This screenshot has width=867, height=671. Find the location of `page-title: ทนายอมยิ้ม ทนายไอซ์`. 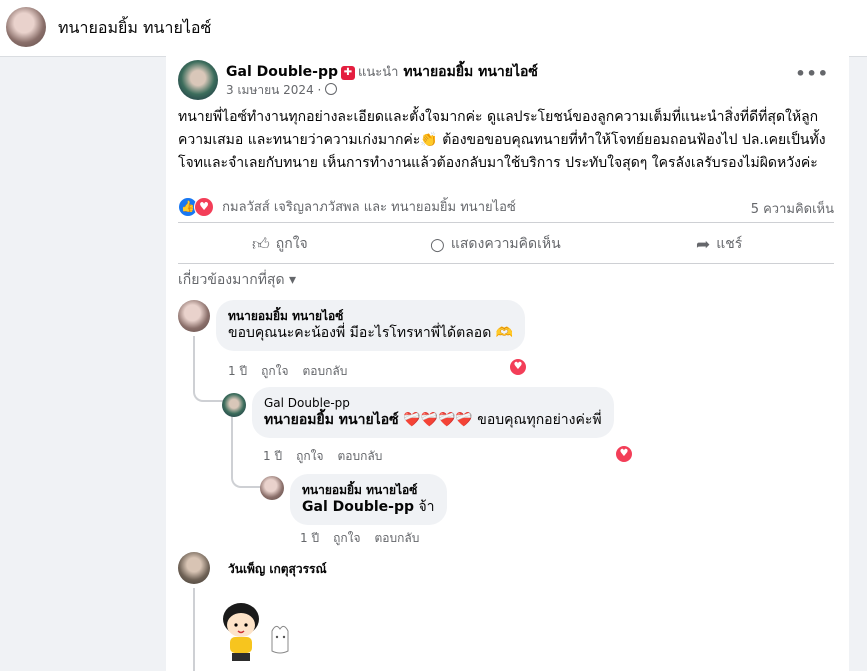

page-title: ทนายอมยิ้ม ทนายไอซ์ is located at coordinates (134, 28).